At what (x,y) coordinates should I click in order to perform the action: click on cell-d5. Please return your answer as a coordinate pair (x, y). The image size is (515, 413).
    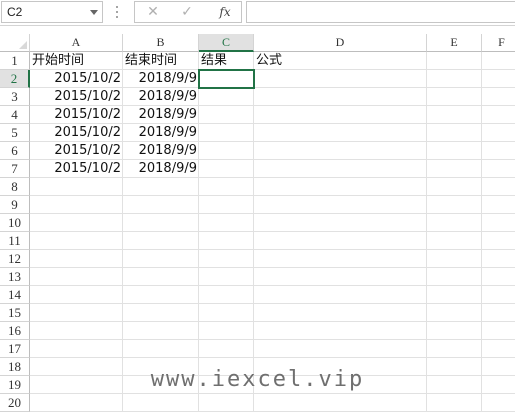
    Looking at the image, I should click on (340, 133).